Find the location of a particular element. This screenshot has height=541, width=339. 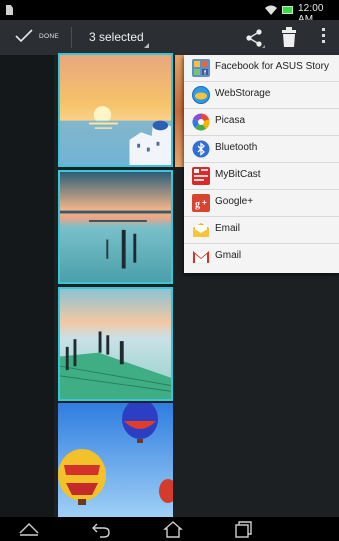

trash-icon is located at coordinates (289, 37).